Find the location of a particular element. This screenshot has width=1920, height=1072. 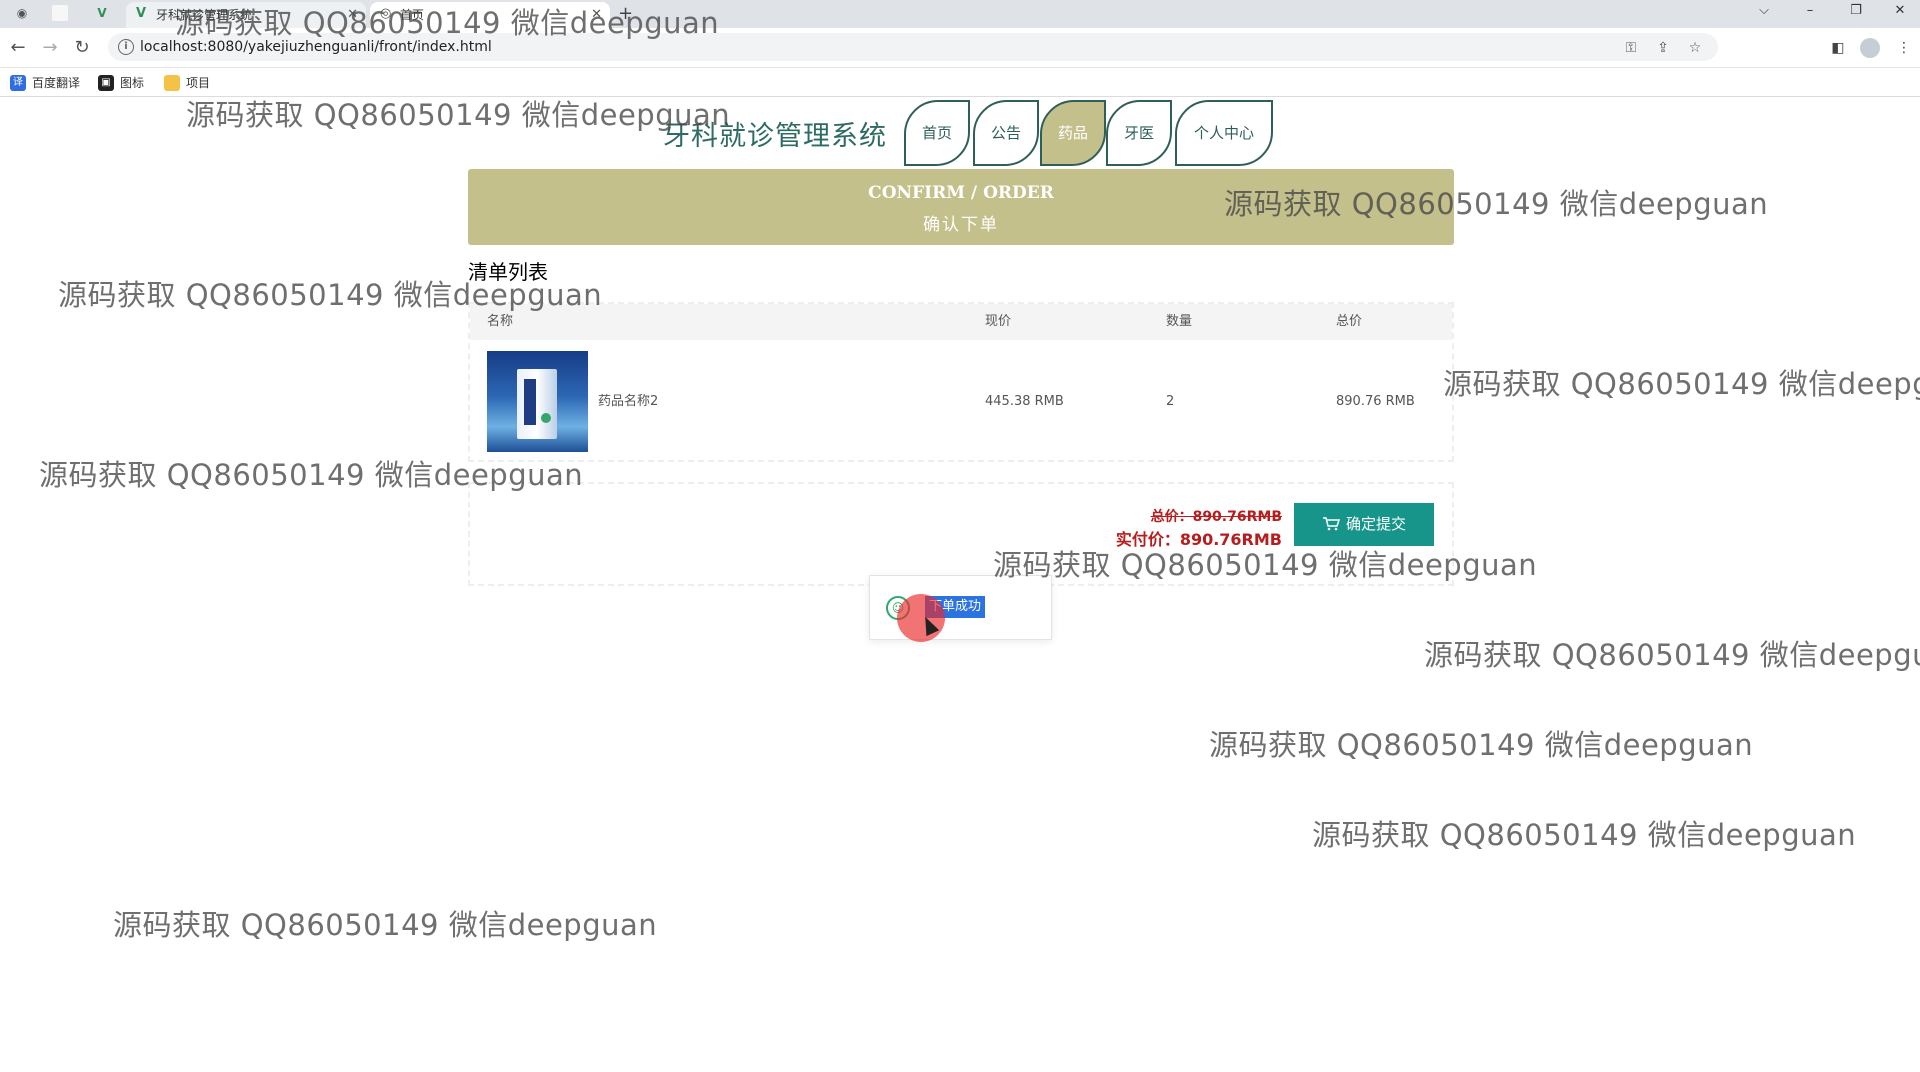

chrome-menu-icon: ◉ is located at coordinates (22, 13).